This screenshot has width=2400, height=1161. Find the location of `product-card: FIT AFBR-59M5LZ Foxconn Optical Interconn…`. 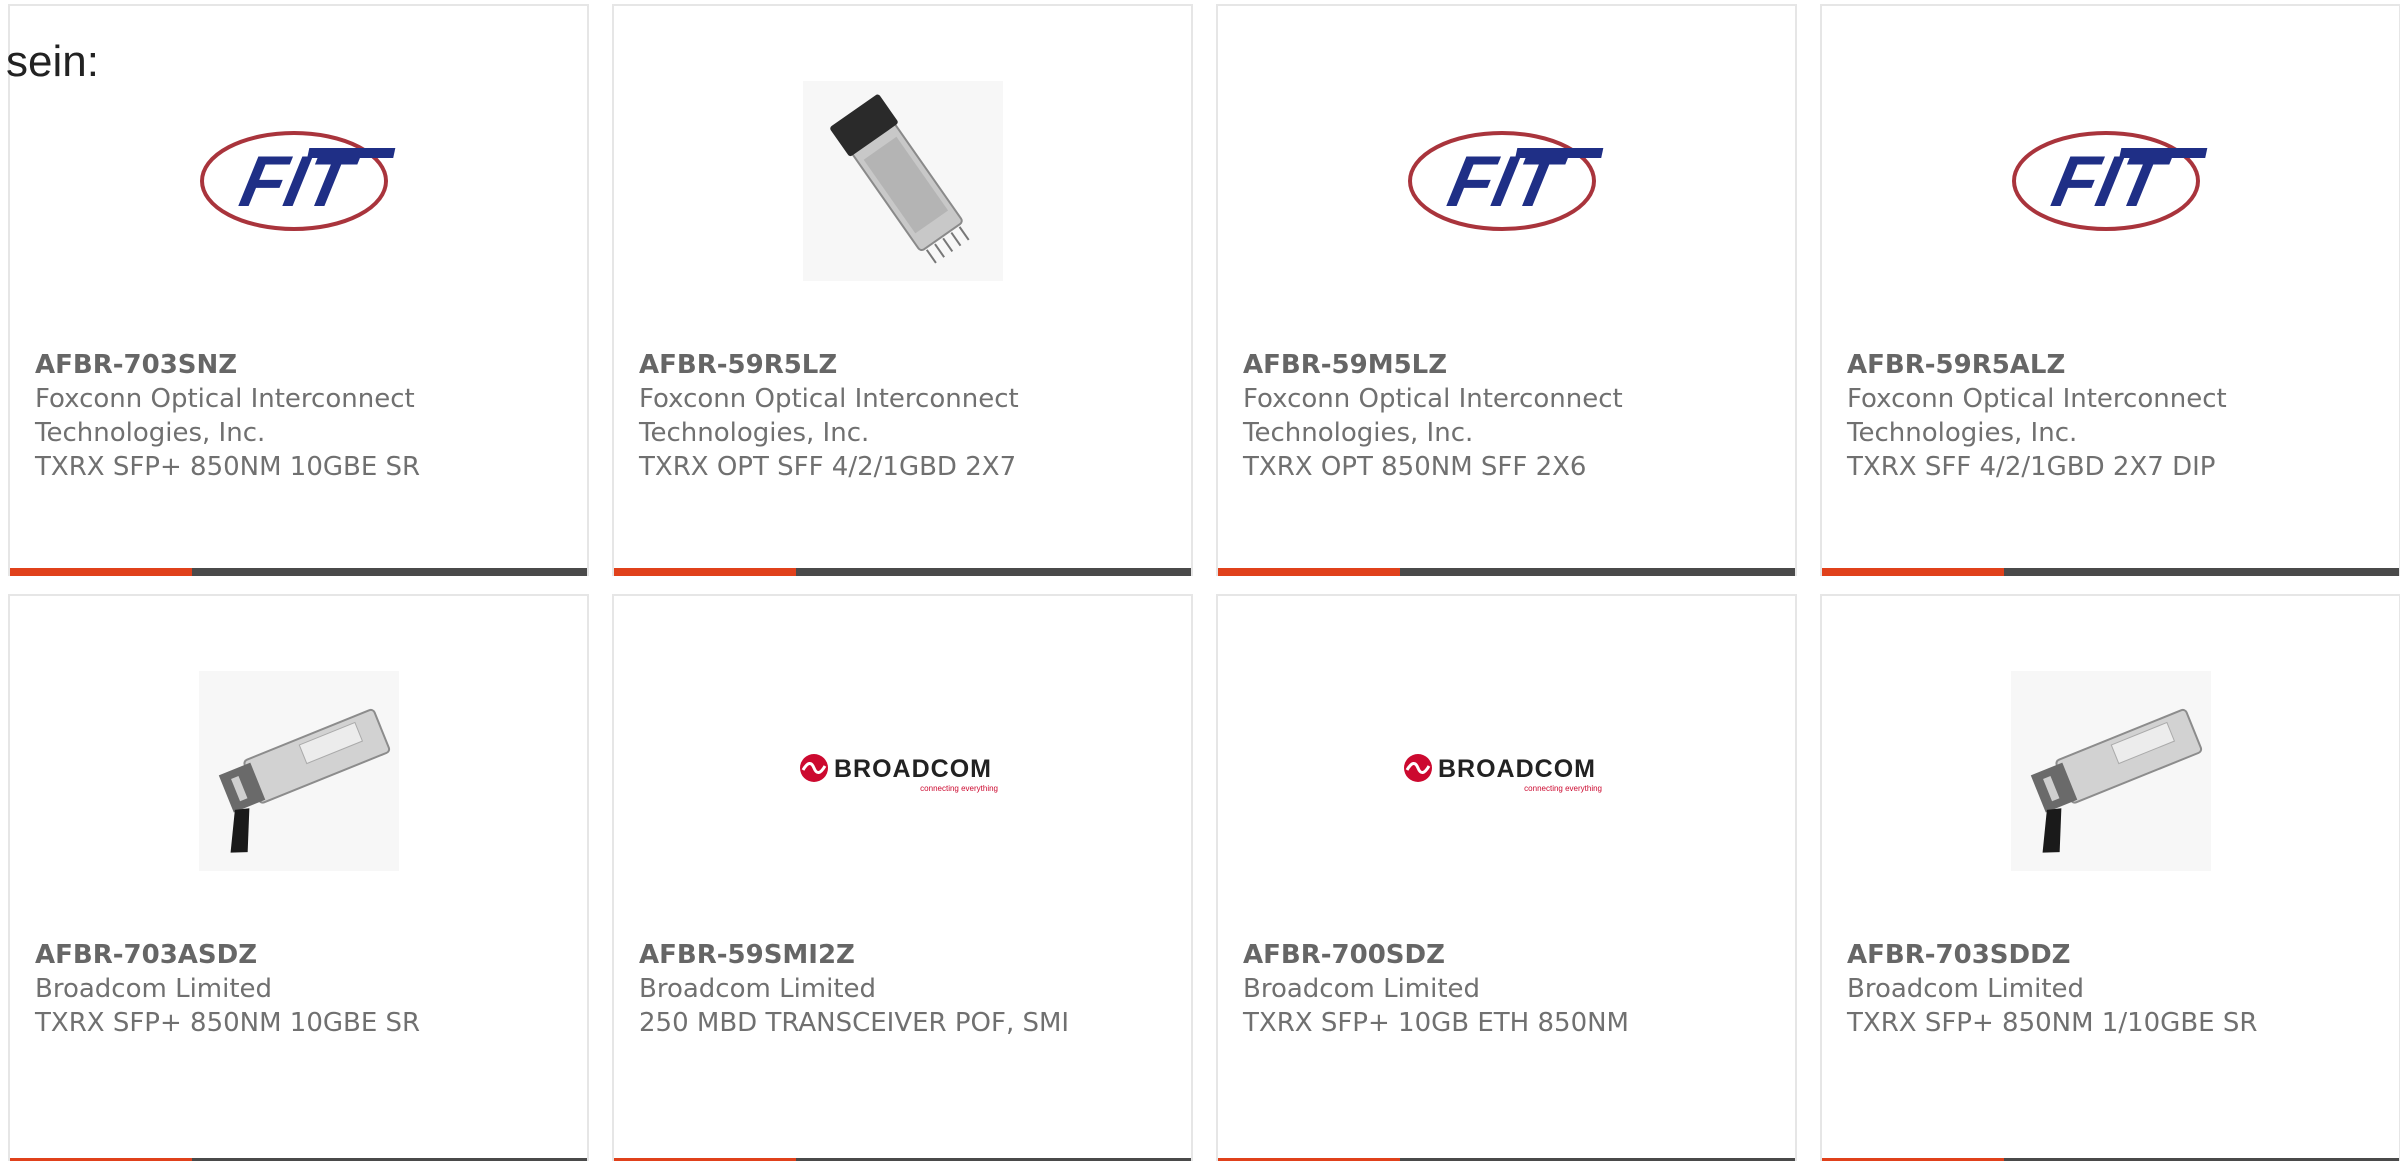

product-card: FIT AFBR-59M5LZ Foxconn Optical Interconn… is located at coordinates (1506, 290).